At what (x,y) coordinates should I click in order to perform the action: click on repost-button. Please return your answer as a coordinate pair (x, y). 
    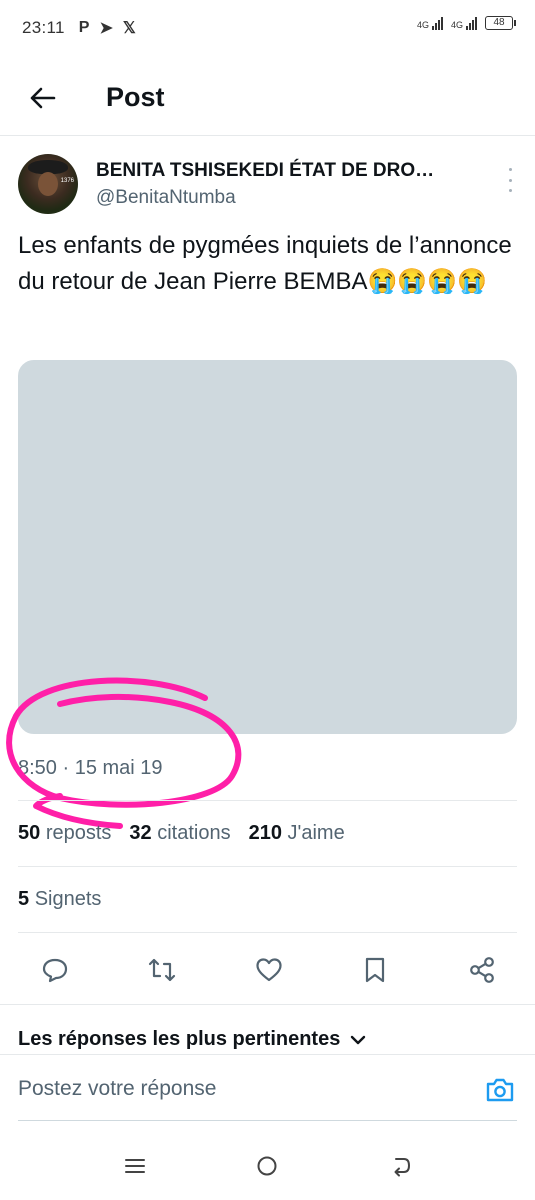
    Looking at the image, I should click on (162, 970).